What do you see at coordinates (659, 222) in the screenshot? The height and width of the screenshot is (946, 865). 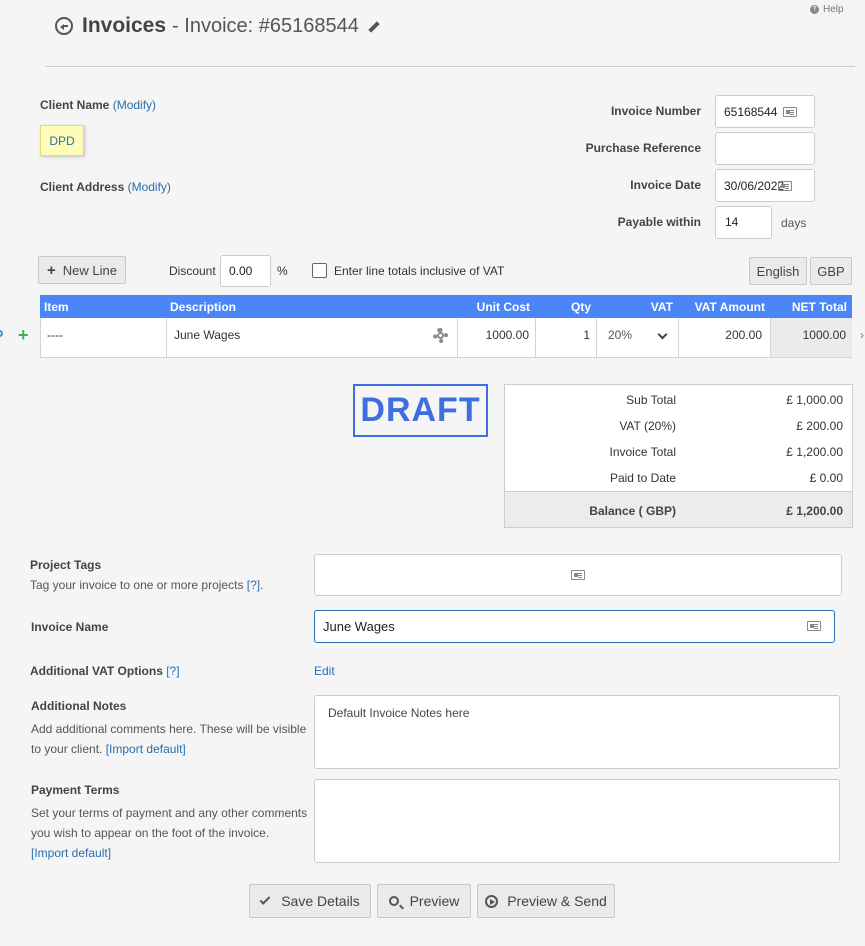 I see `payable-within-label: Payable within` at bounding box center [659, 222].